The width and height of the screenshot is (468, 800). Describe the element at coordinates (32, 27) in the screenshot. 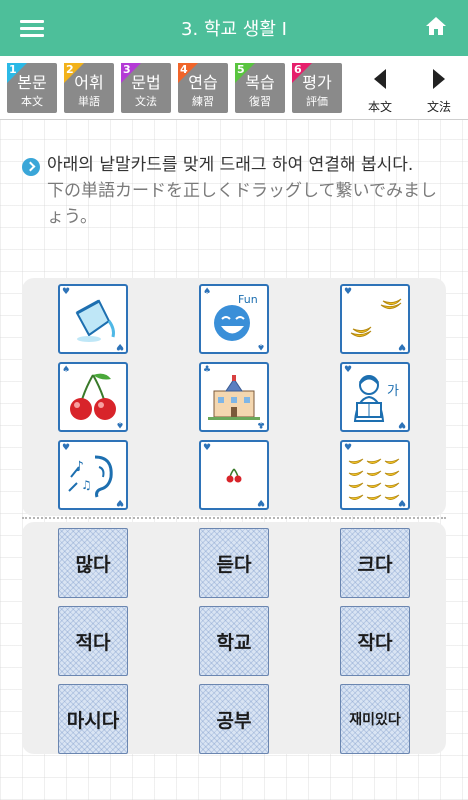

I see `hamburger-menu-icon` at that location.